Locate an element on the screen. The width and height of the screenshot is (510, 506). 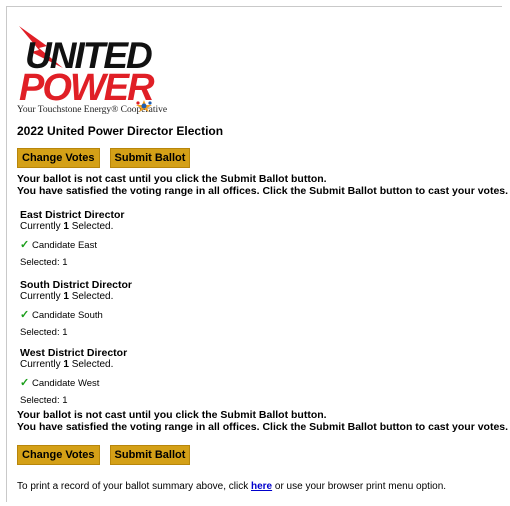
candidate-name: Candidate East is located at coordinates (64, 245).